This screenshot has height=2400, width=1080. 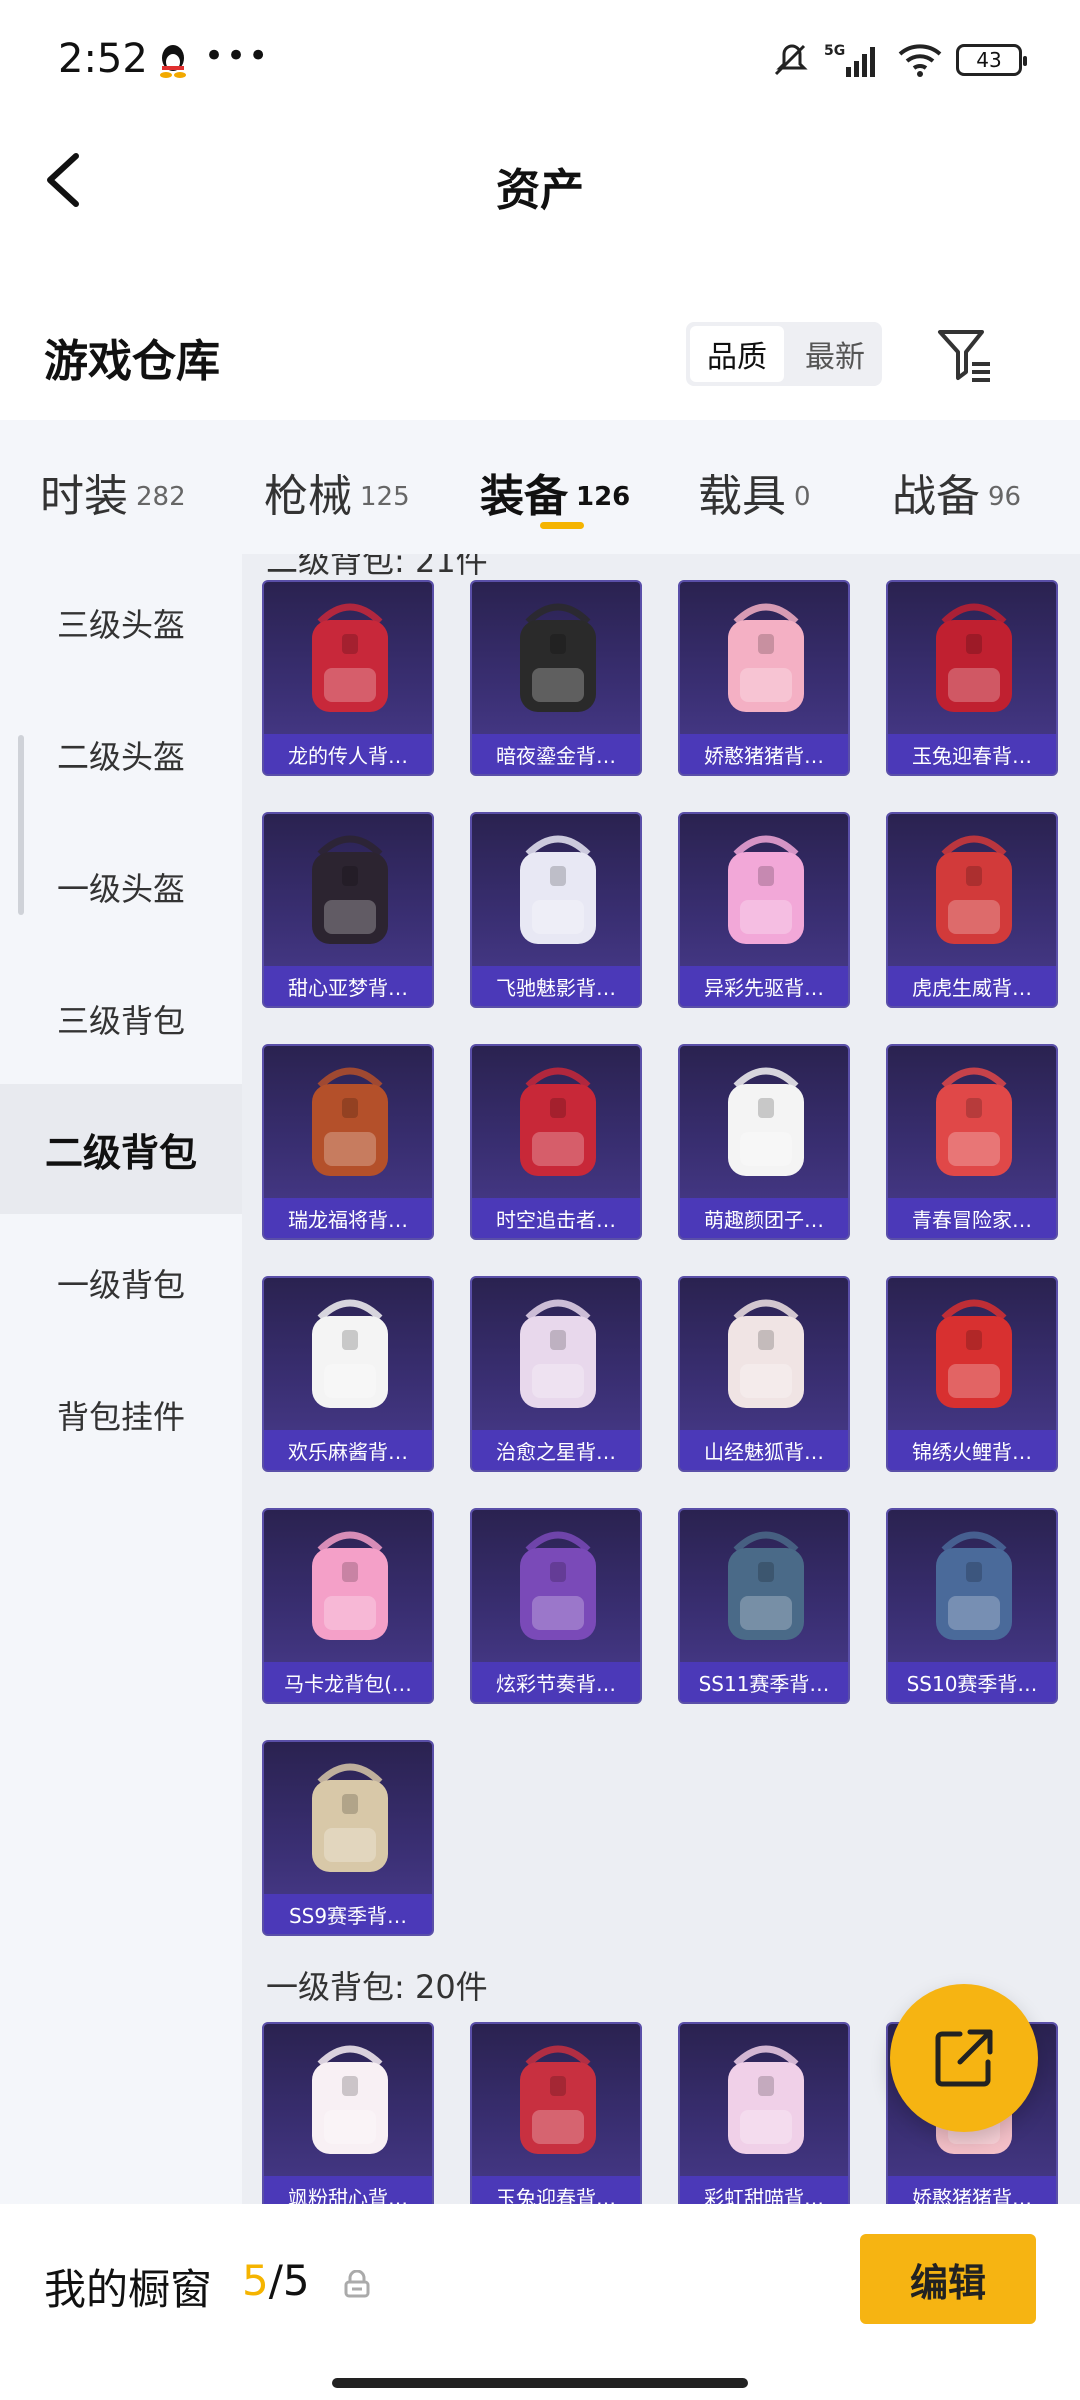 What do you see at coordinates (103, 59) in the screenshot?
I see `status-time: 2:52` at bounding box center [103, 59].